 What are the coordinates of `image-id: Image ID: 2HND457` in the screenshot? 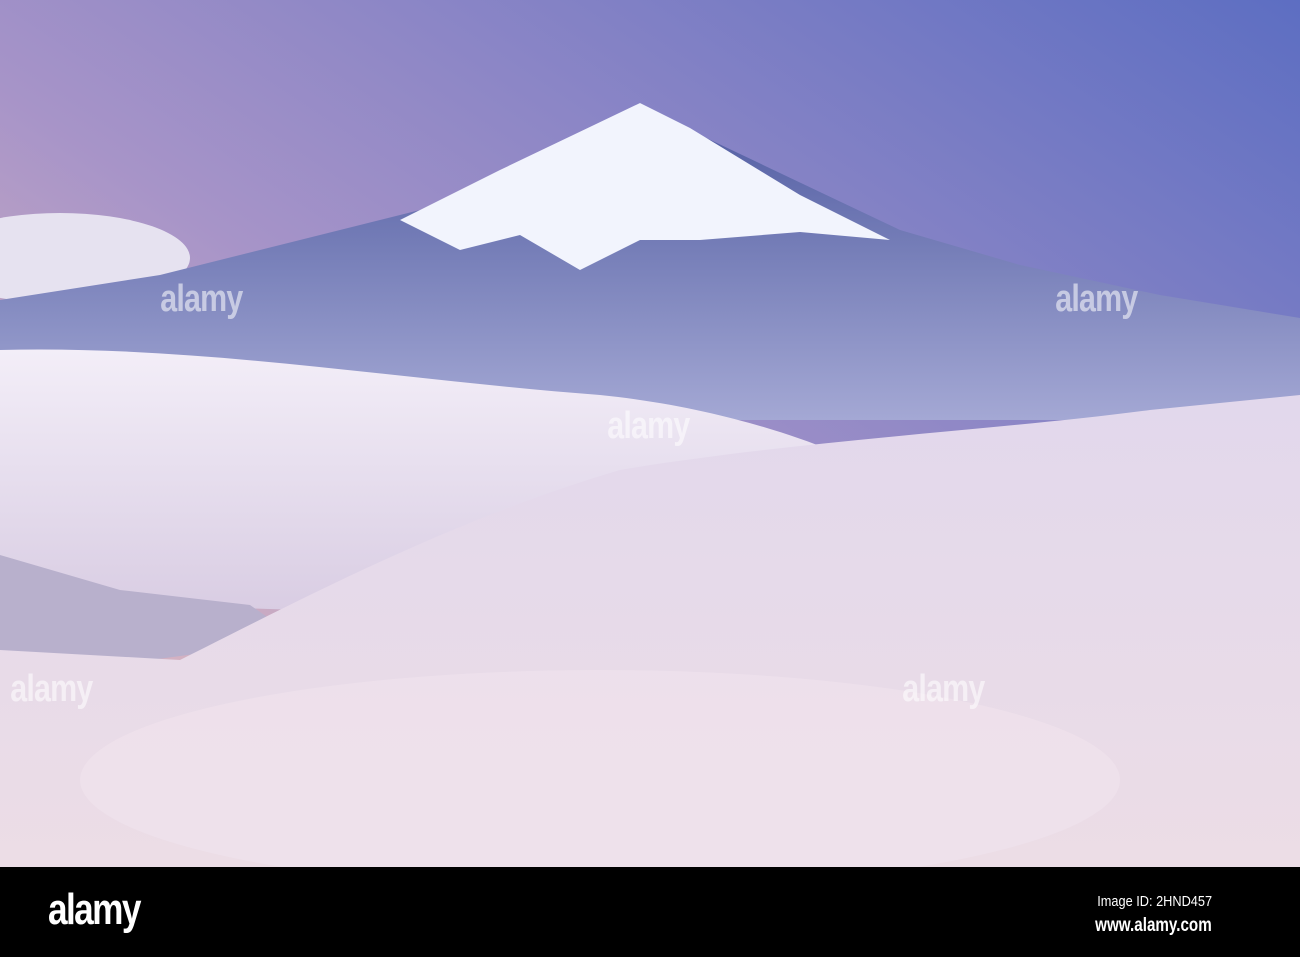 It's located at (1154, 901).